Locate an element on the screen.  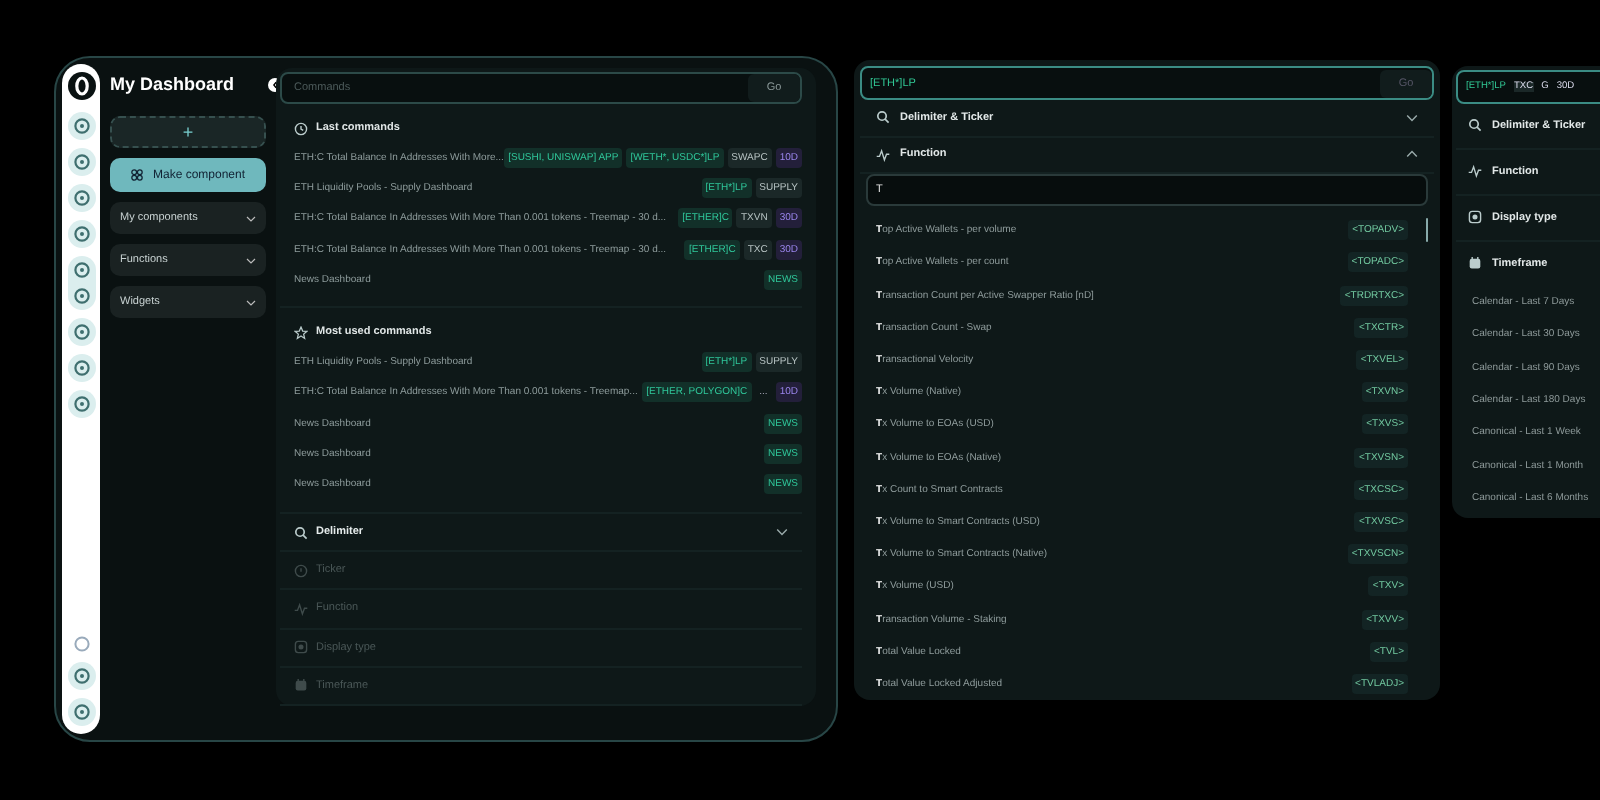
star-icon is located at coordinates (301, 332).